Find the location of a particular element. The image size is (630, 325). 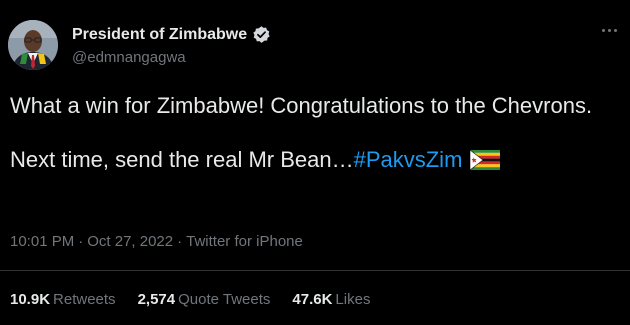

retweets-count: 10.9K is located at coordinates (30, 299).